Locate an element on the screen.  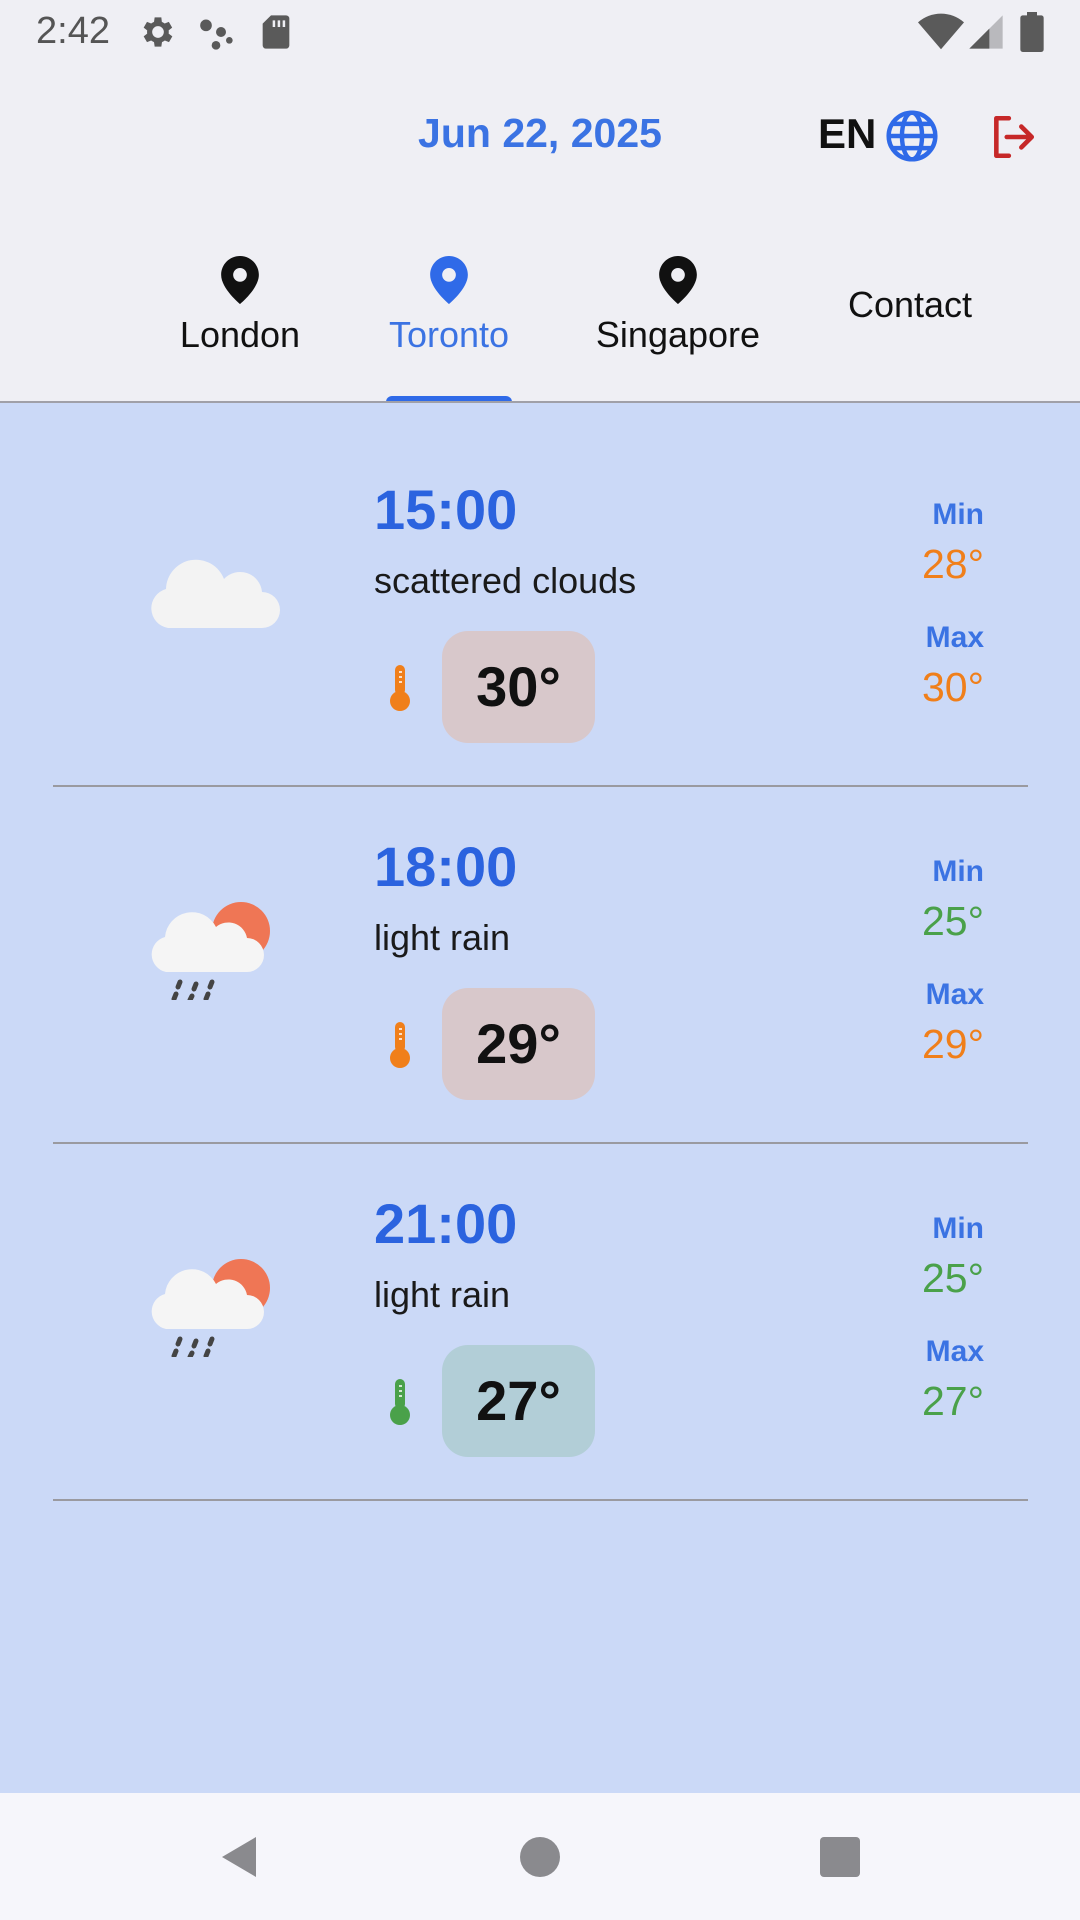
divider is located at coordinates (540, 1500).